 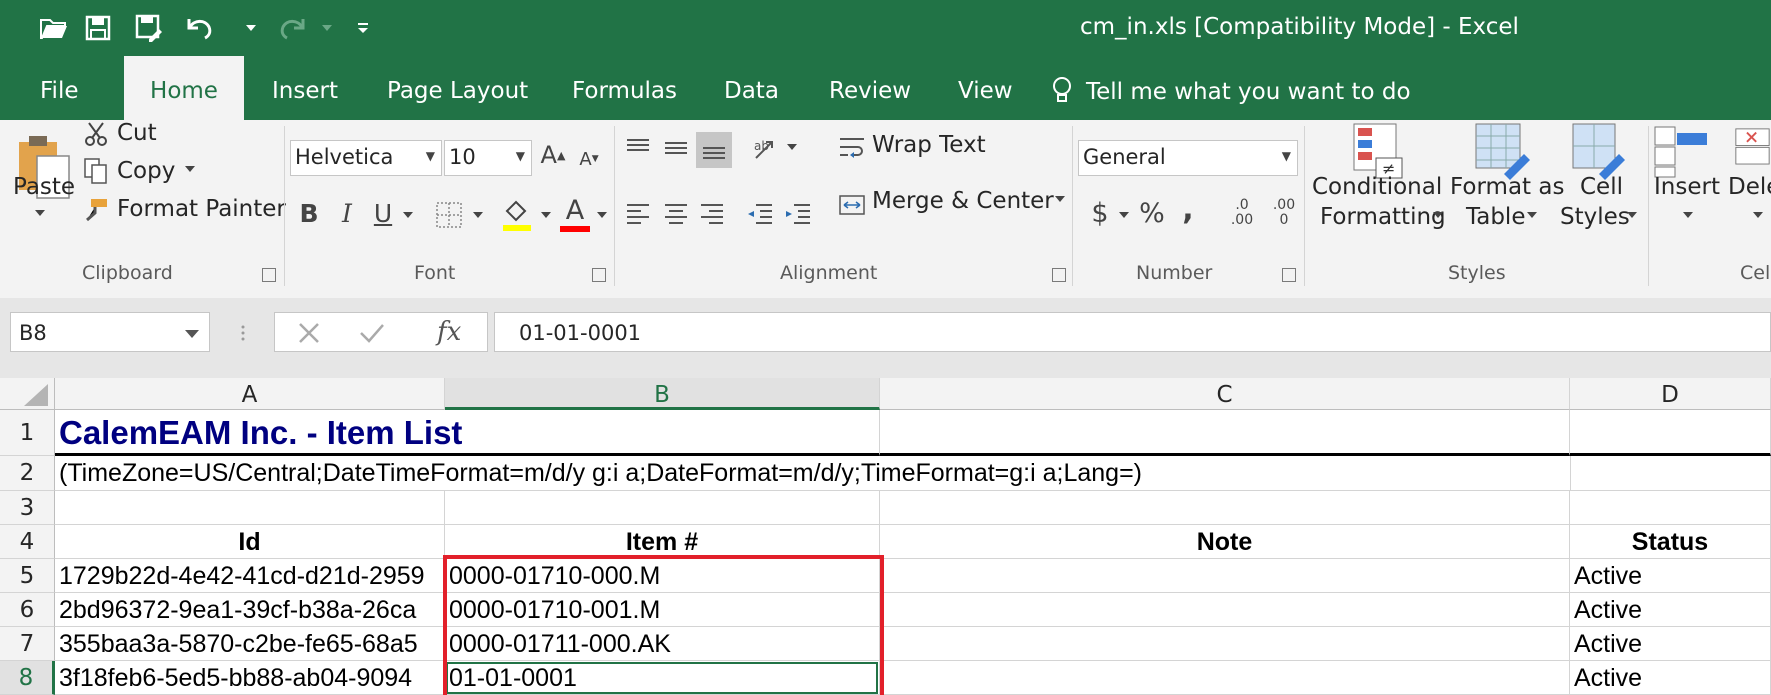 What do you see at coordinates (662, 678) in the screenshot?
I see `table-row-item-cell: 01-01-0001` at bounding box center [662, 678].